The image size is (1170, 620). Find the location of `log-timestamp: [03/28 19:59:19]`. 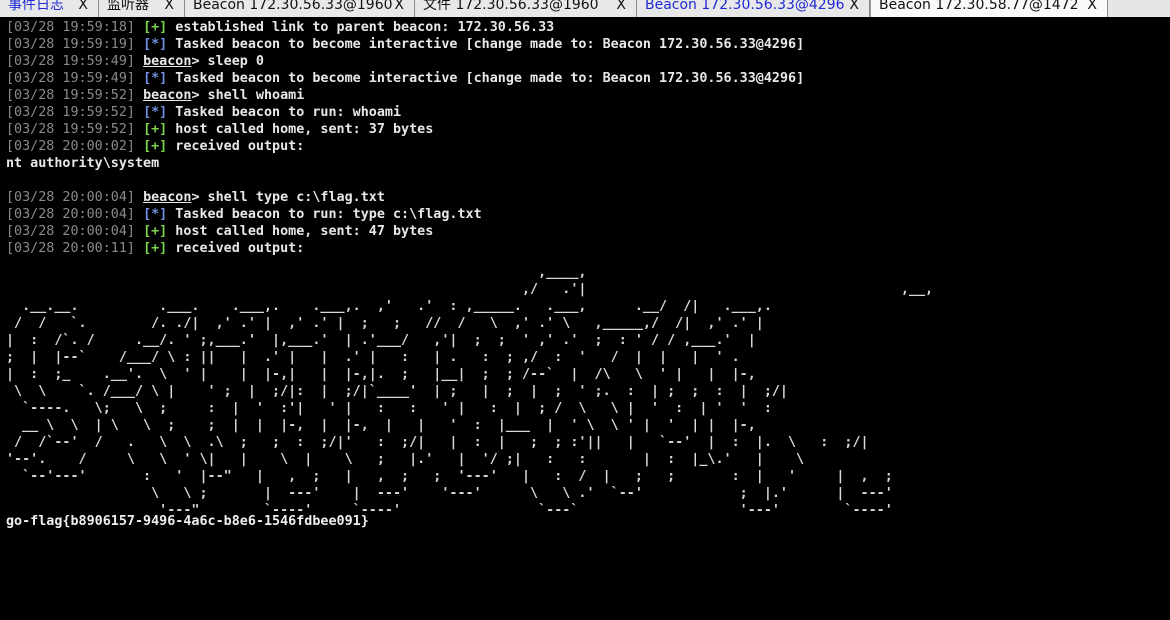

log-timestamp: [03/28 19:59:19] is located at coordinates (75, 44).